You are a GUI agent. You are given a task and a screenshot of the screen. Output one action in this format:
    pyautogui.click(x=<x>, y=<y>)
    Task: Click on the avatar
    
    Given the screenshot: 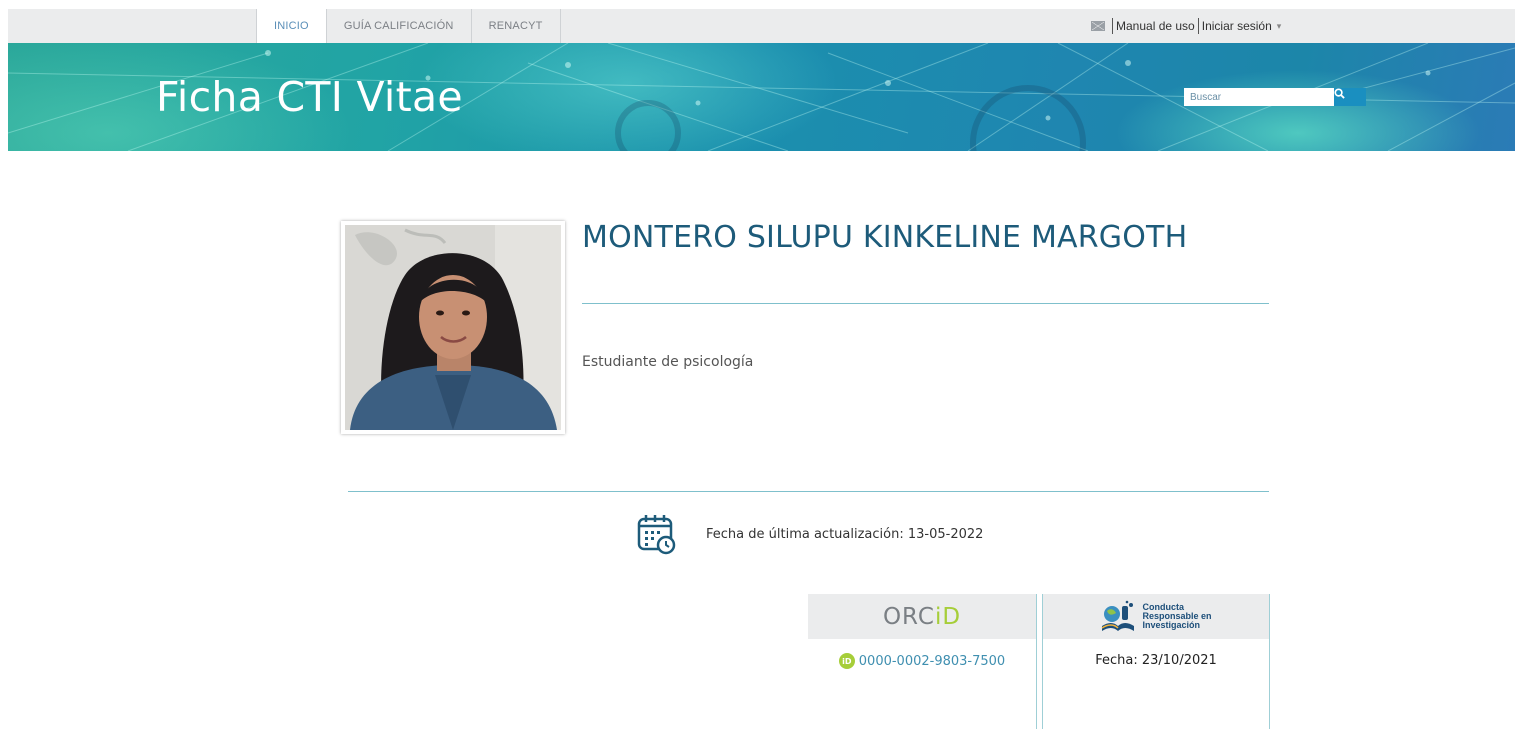 What is the action you would take?
    pyautogui.click(x=453, y=327)
    